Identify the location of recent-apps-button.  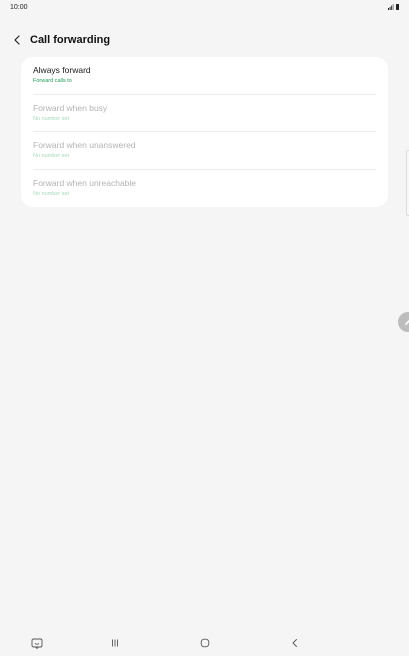
(115, 643).